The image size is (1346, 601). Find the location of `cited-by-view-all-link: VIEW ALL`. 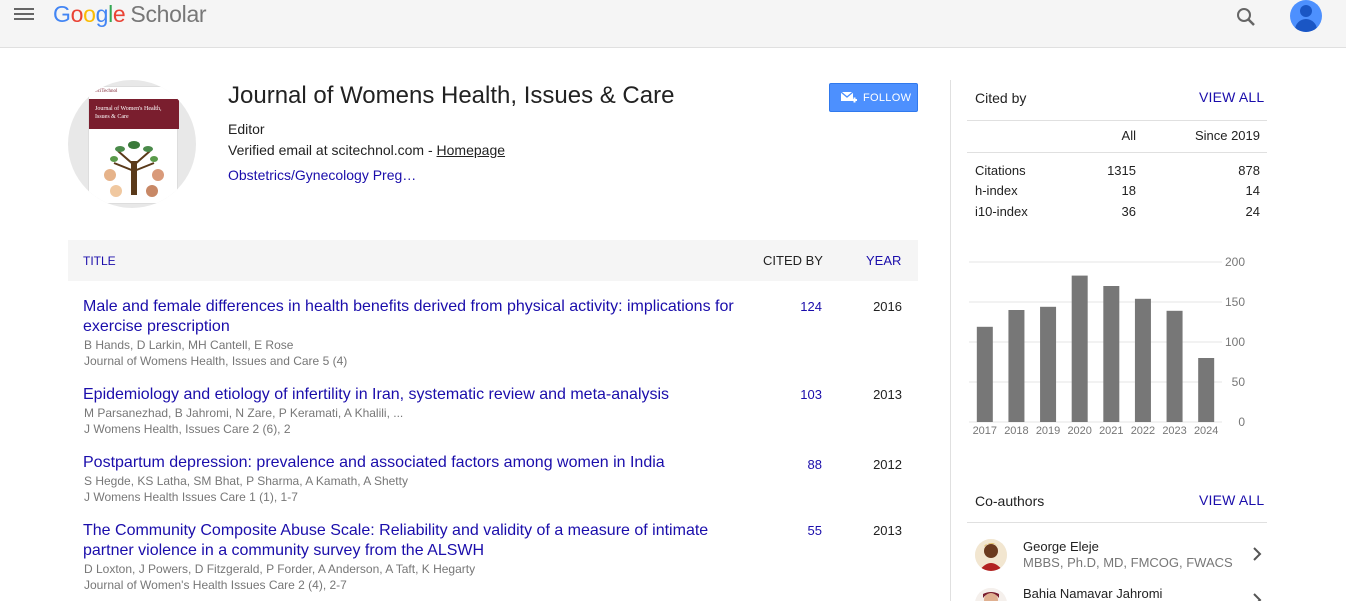

cited-by-view-all-link: VIEW ALL is located at coordinates (1231, 97).